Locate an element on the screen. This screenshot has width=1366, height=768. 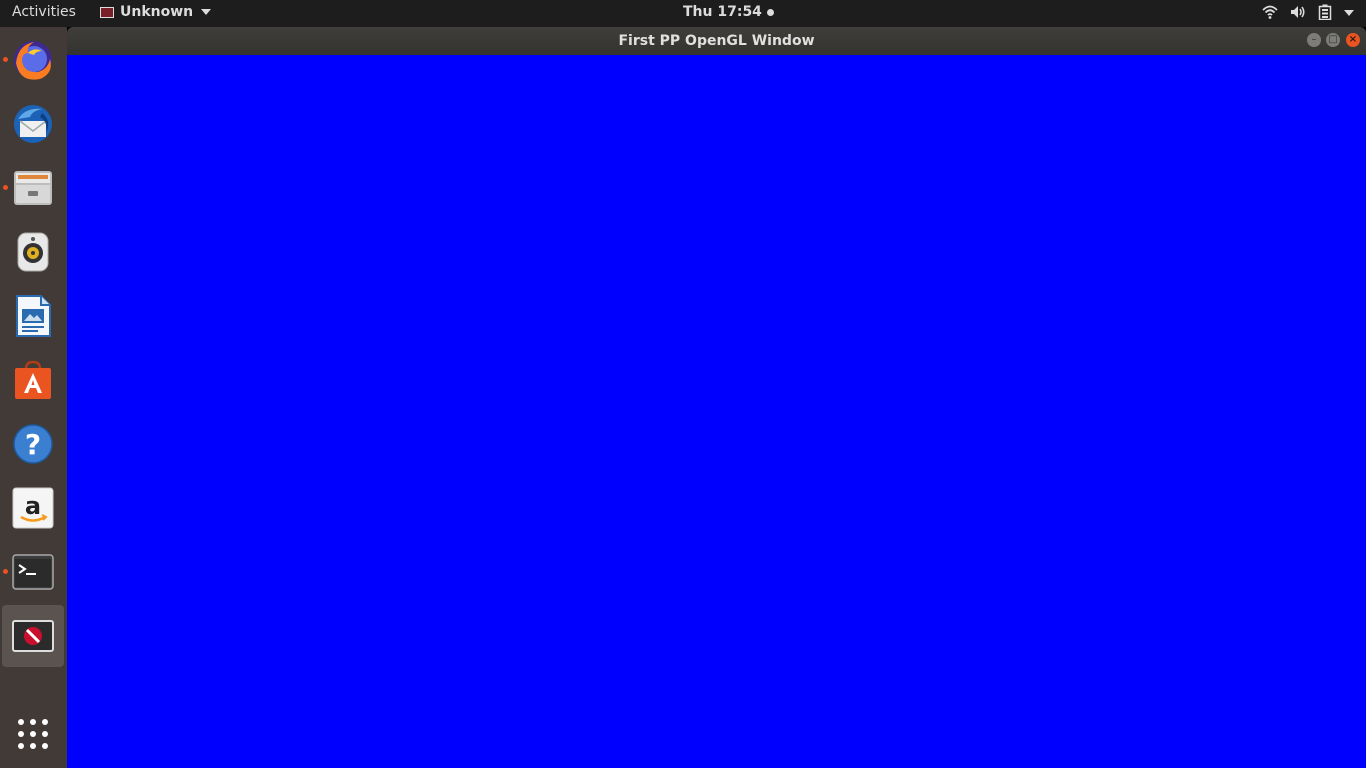
dock-item-help: ? is located at coordinates (33, 444).